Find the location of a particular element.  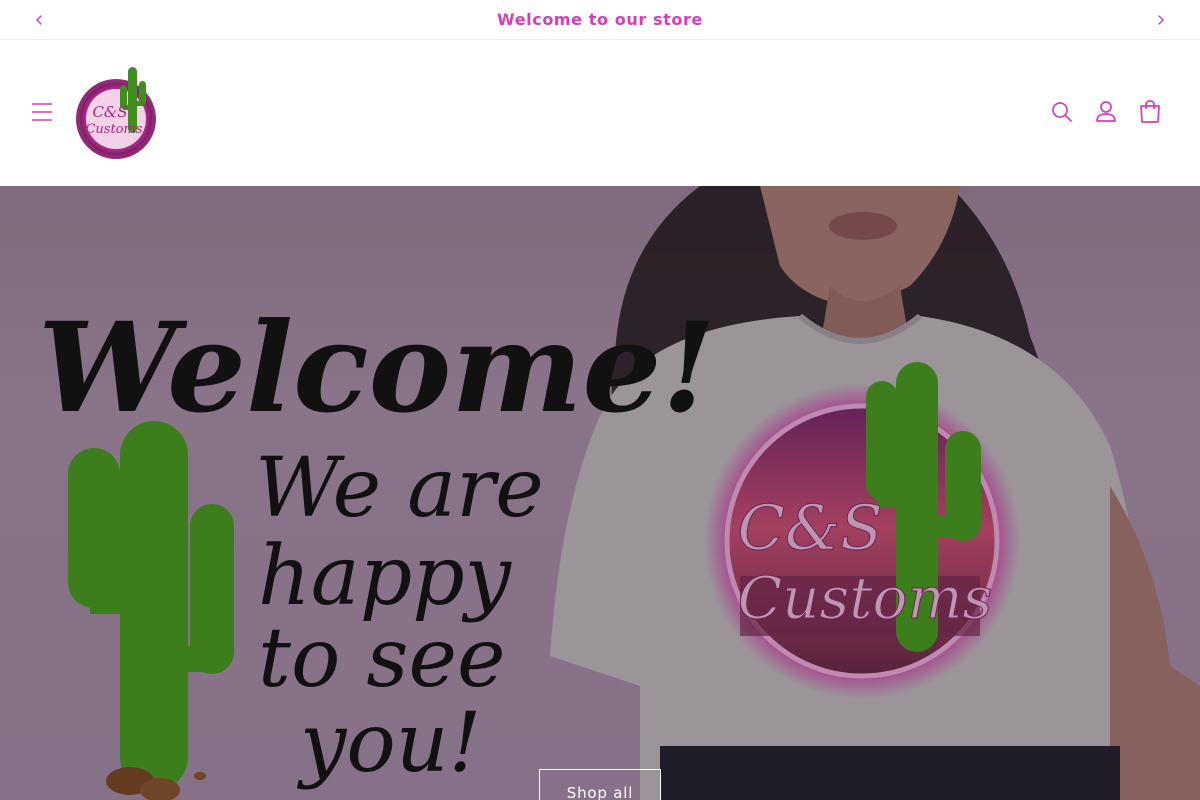

search-button is located at coordinates (1062, 112).